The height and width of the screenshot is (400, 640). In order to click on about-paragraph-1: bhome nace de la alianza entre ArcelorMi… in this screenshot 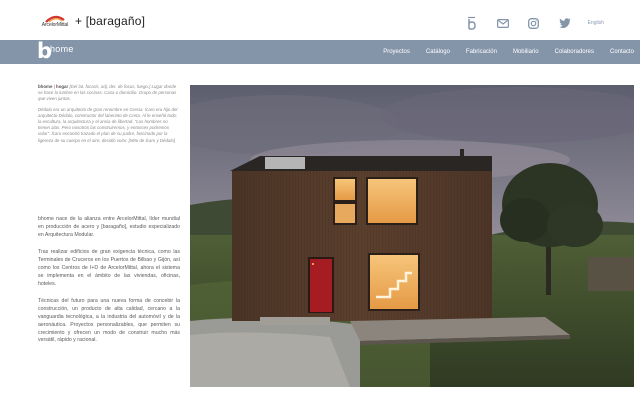, I will do `click(109, 227)`.